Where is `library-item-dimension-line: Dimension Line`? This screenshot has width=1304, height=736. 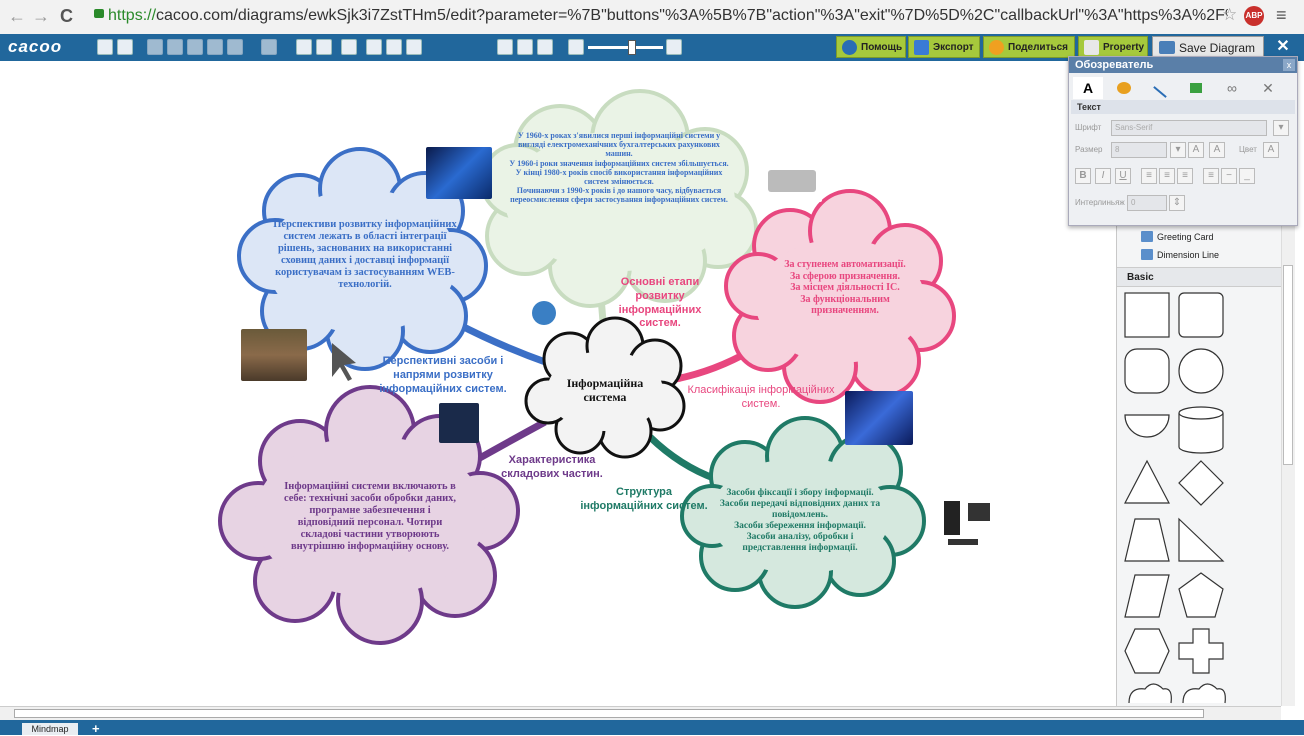
library-item-dimension-line: Dimension Line is located at coordinates (1180, 255).